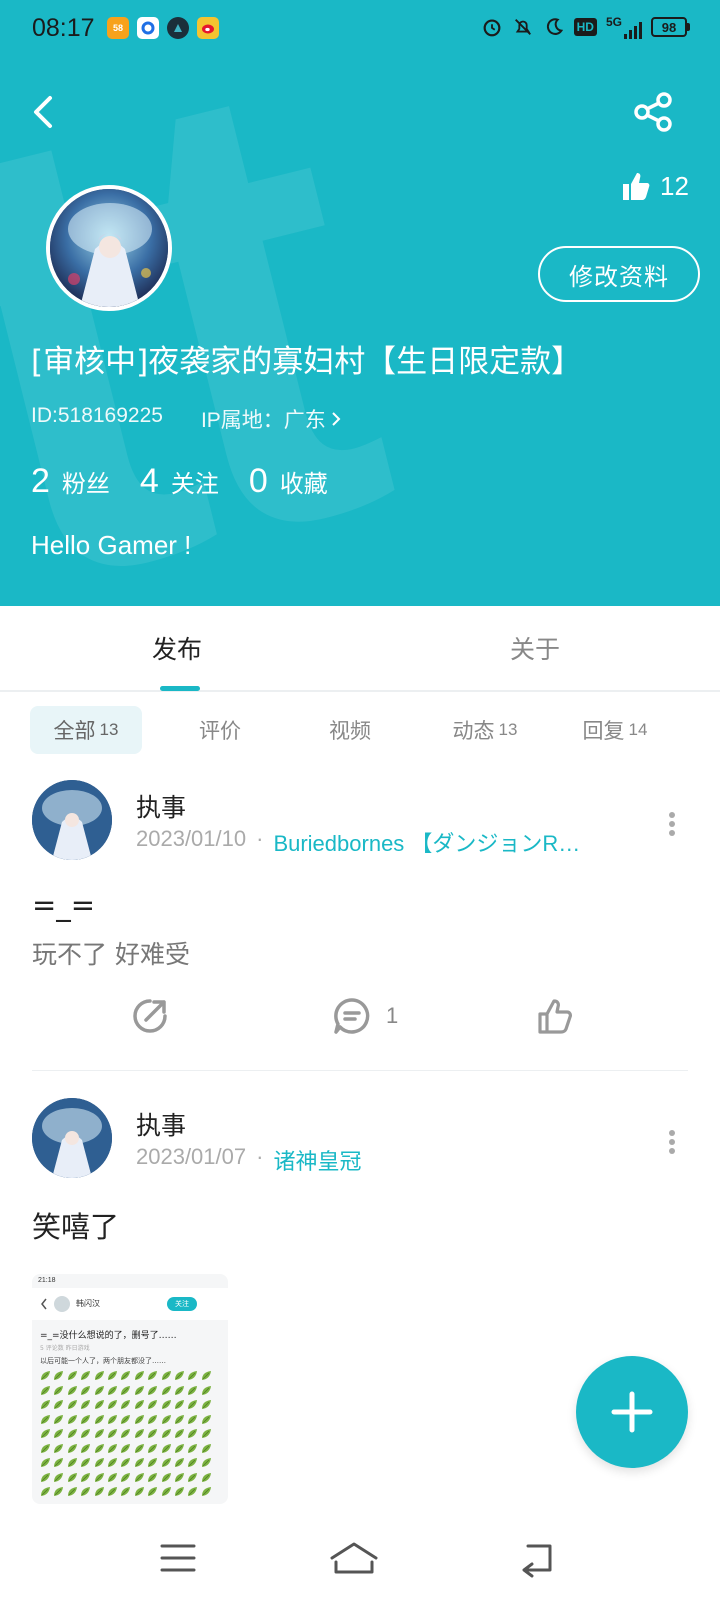 The image size is (720, 1600). What do you see at coordinates (86, 730) in the screenshot?
I see `filter-all: 全部 13` at bounding box center [86, 730].